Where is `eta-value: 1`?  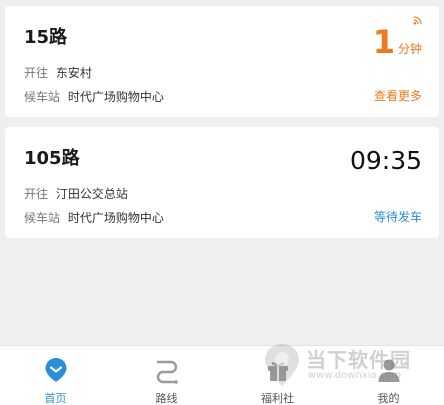 eta-value: 1 is located at coordinates (383, 42).